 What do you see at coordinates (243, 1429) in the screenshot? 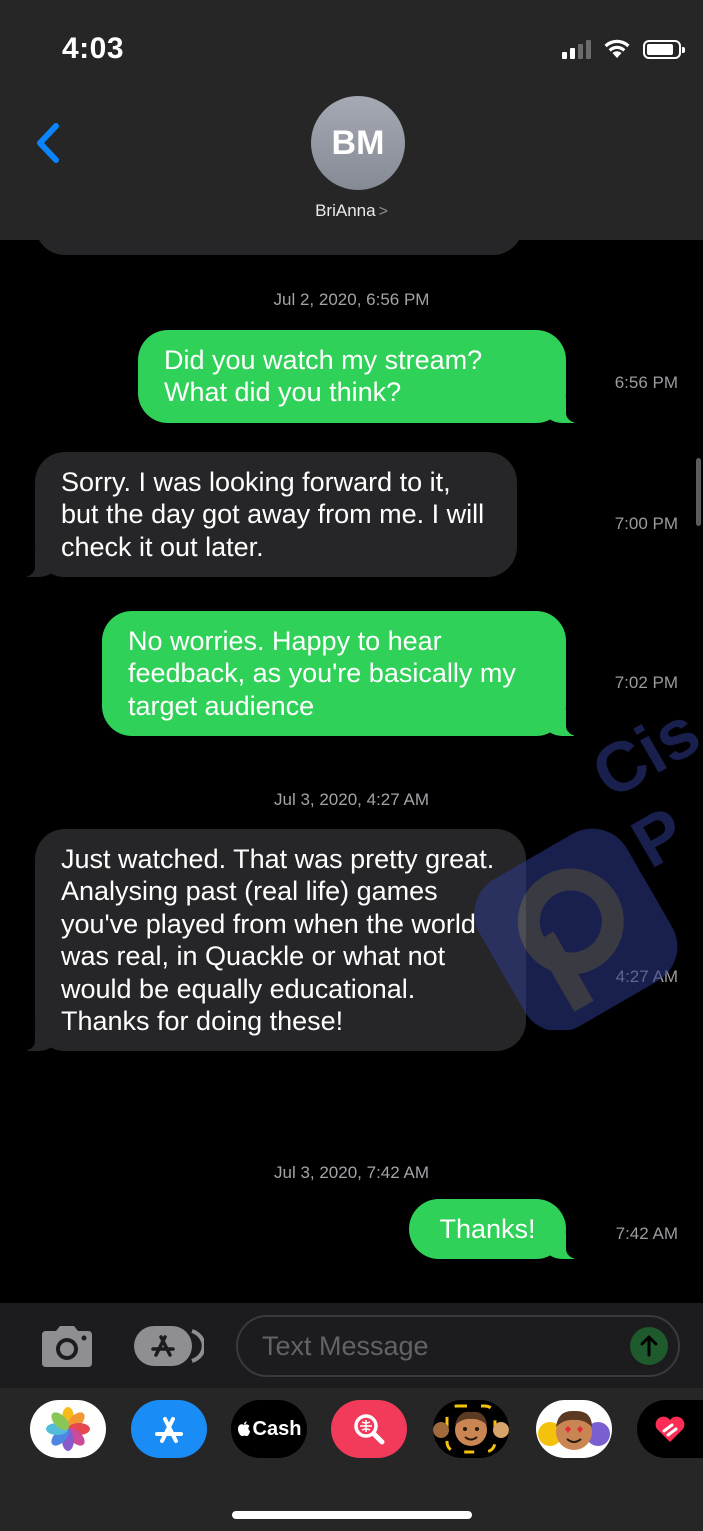
I see `apple-logo-icon` at bounding box center [243, 1429].